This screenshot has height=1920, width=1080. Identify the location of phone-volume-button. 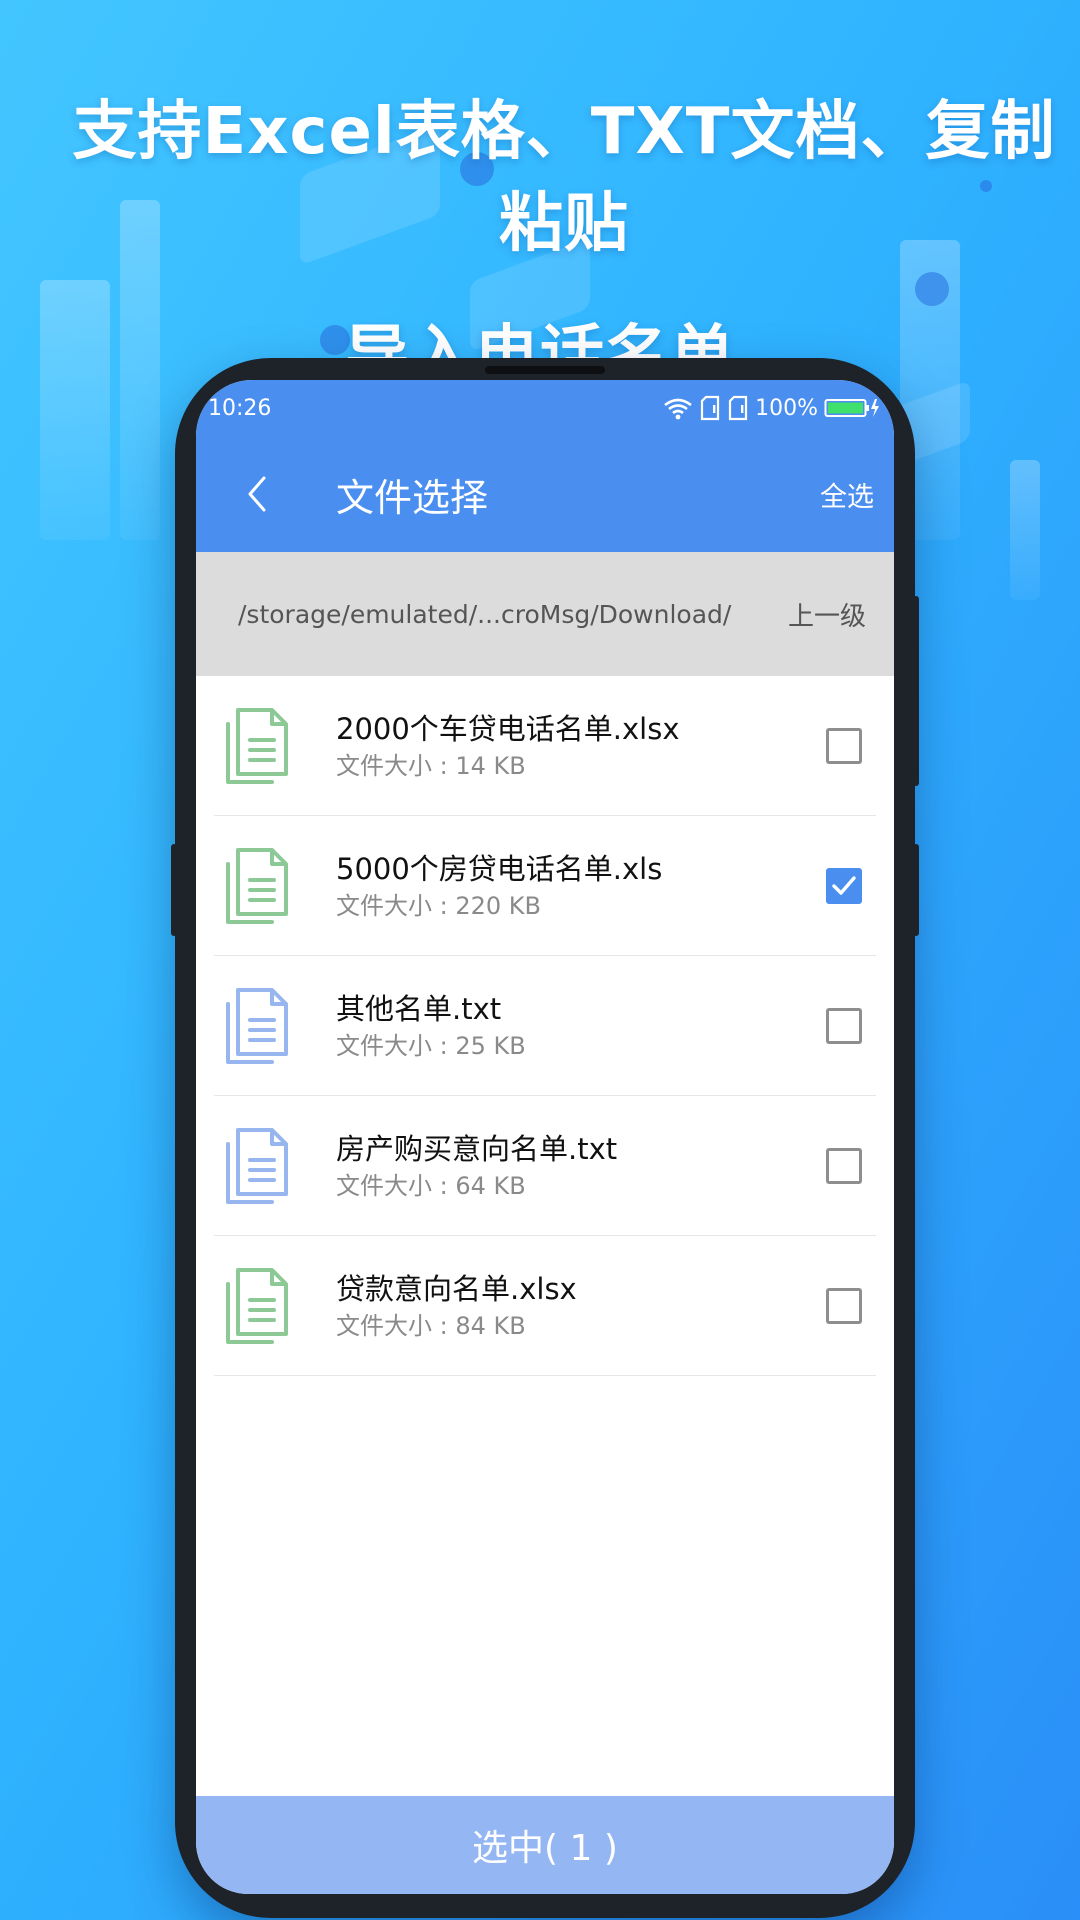
(916, 691).